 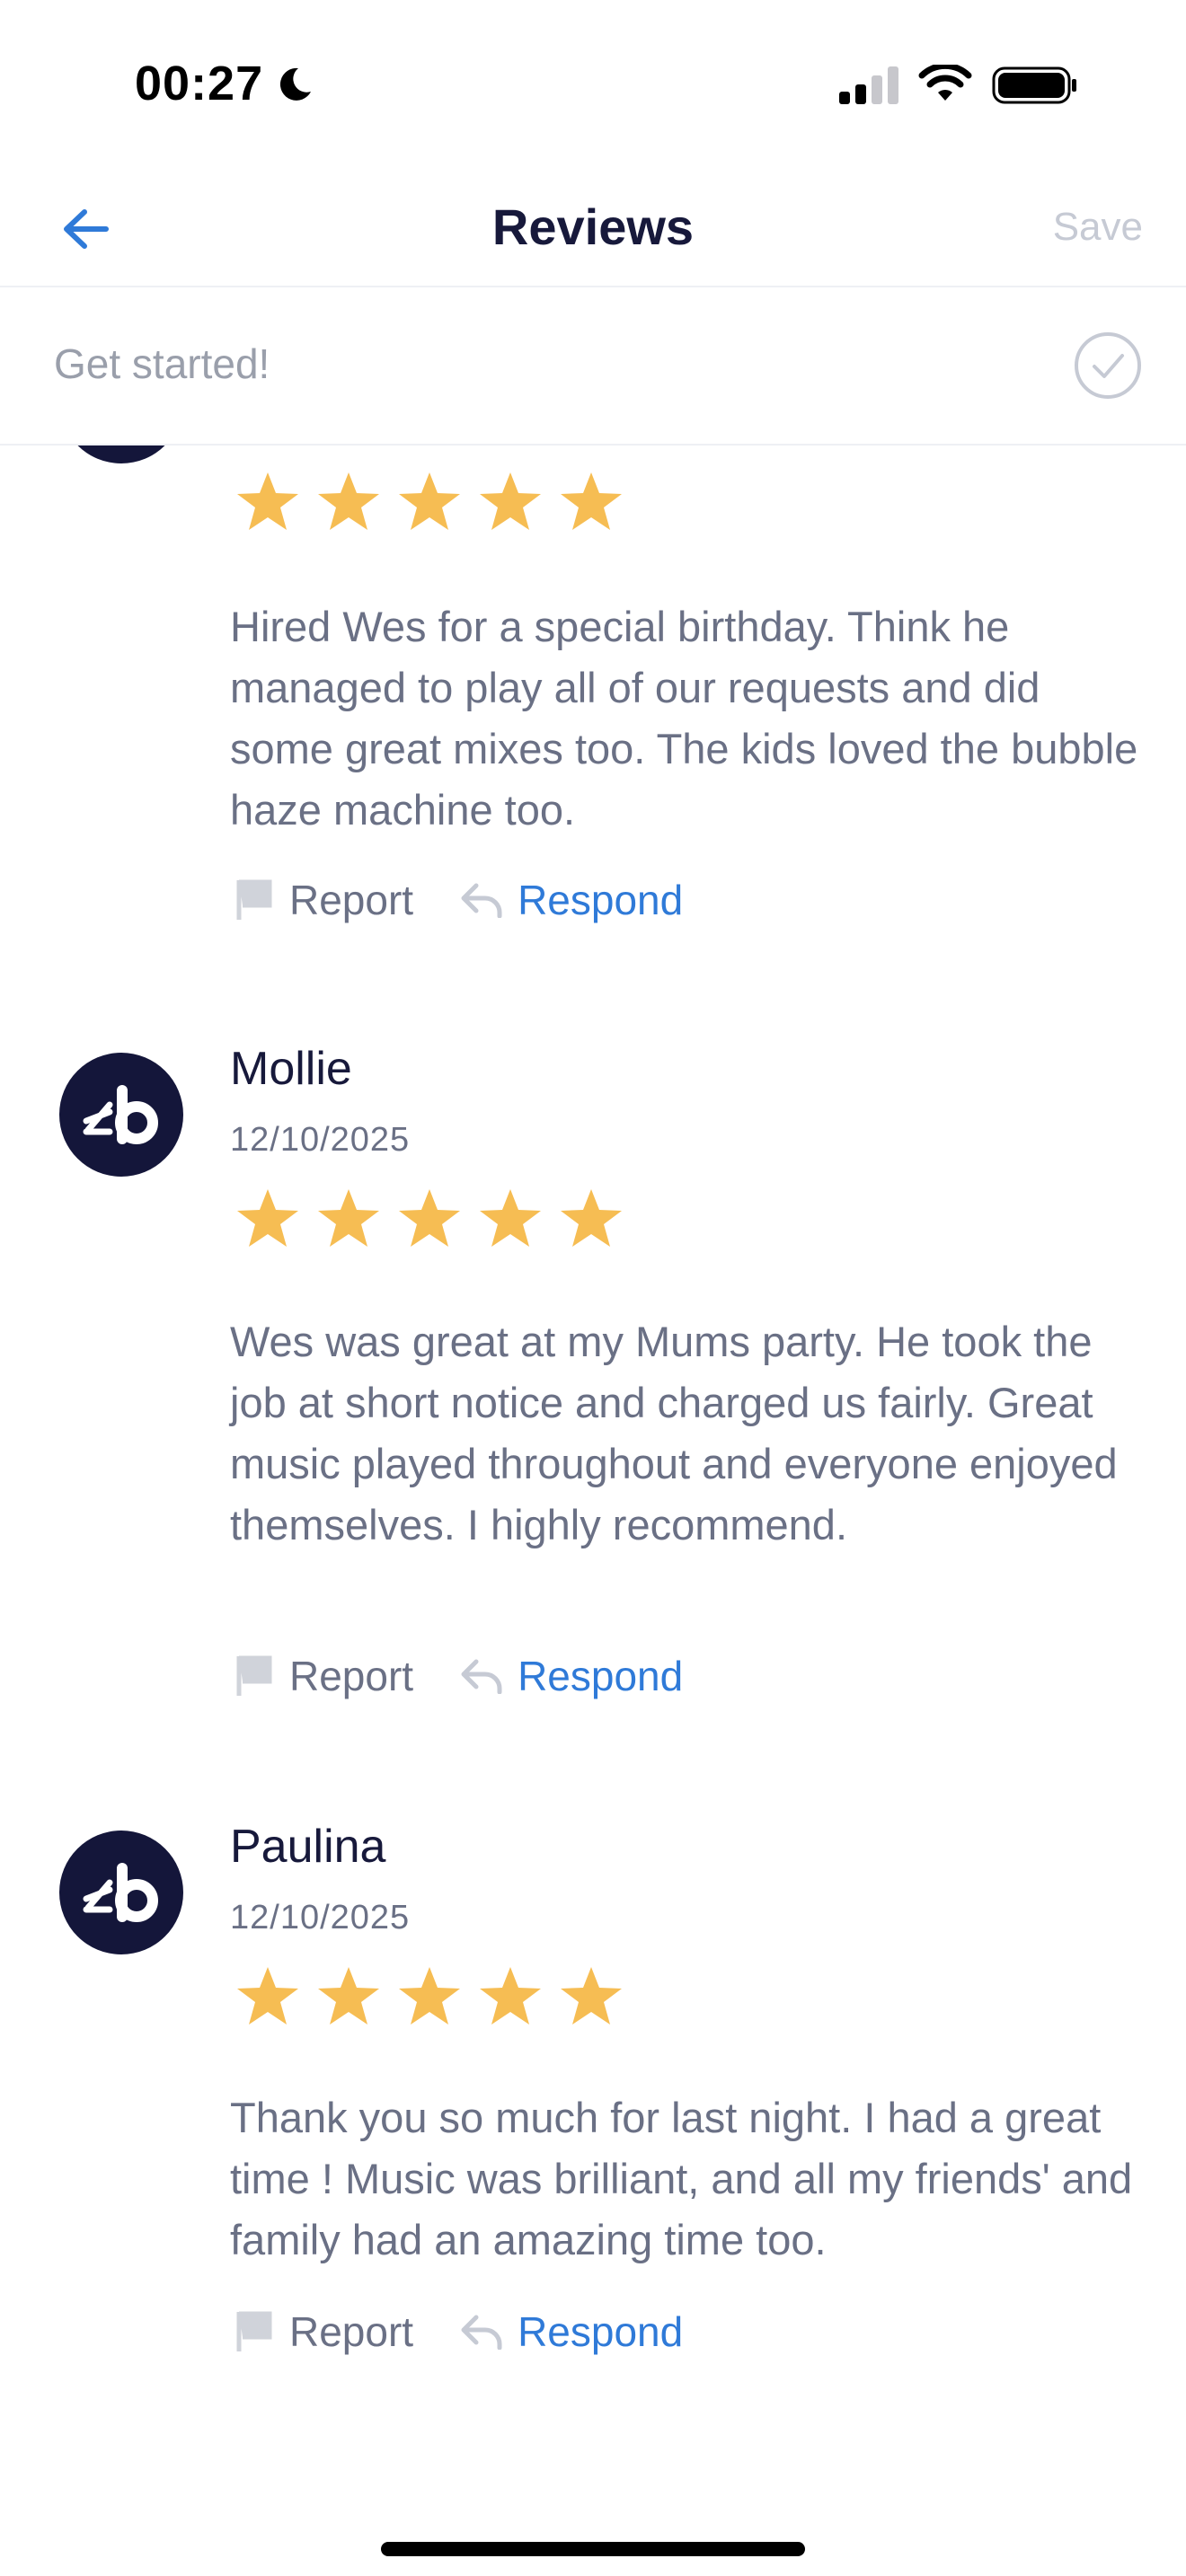 What do you see at coordinates (1034, 85) in the screenshot?
I see `battery-icon` at bounding box center [1034, 85].